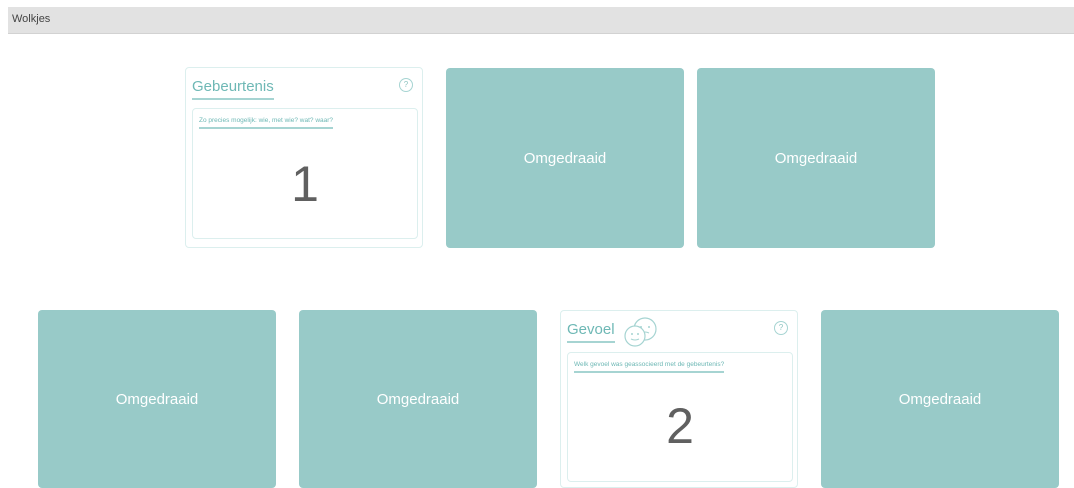 The image size is (1074, 488). I want to click on card-title: Gevoel, so click(591, 332).